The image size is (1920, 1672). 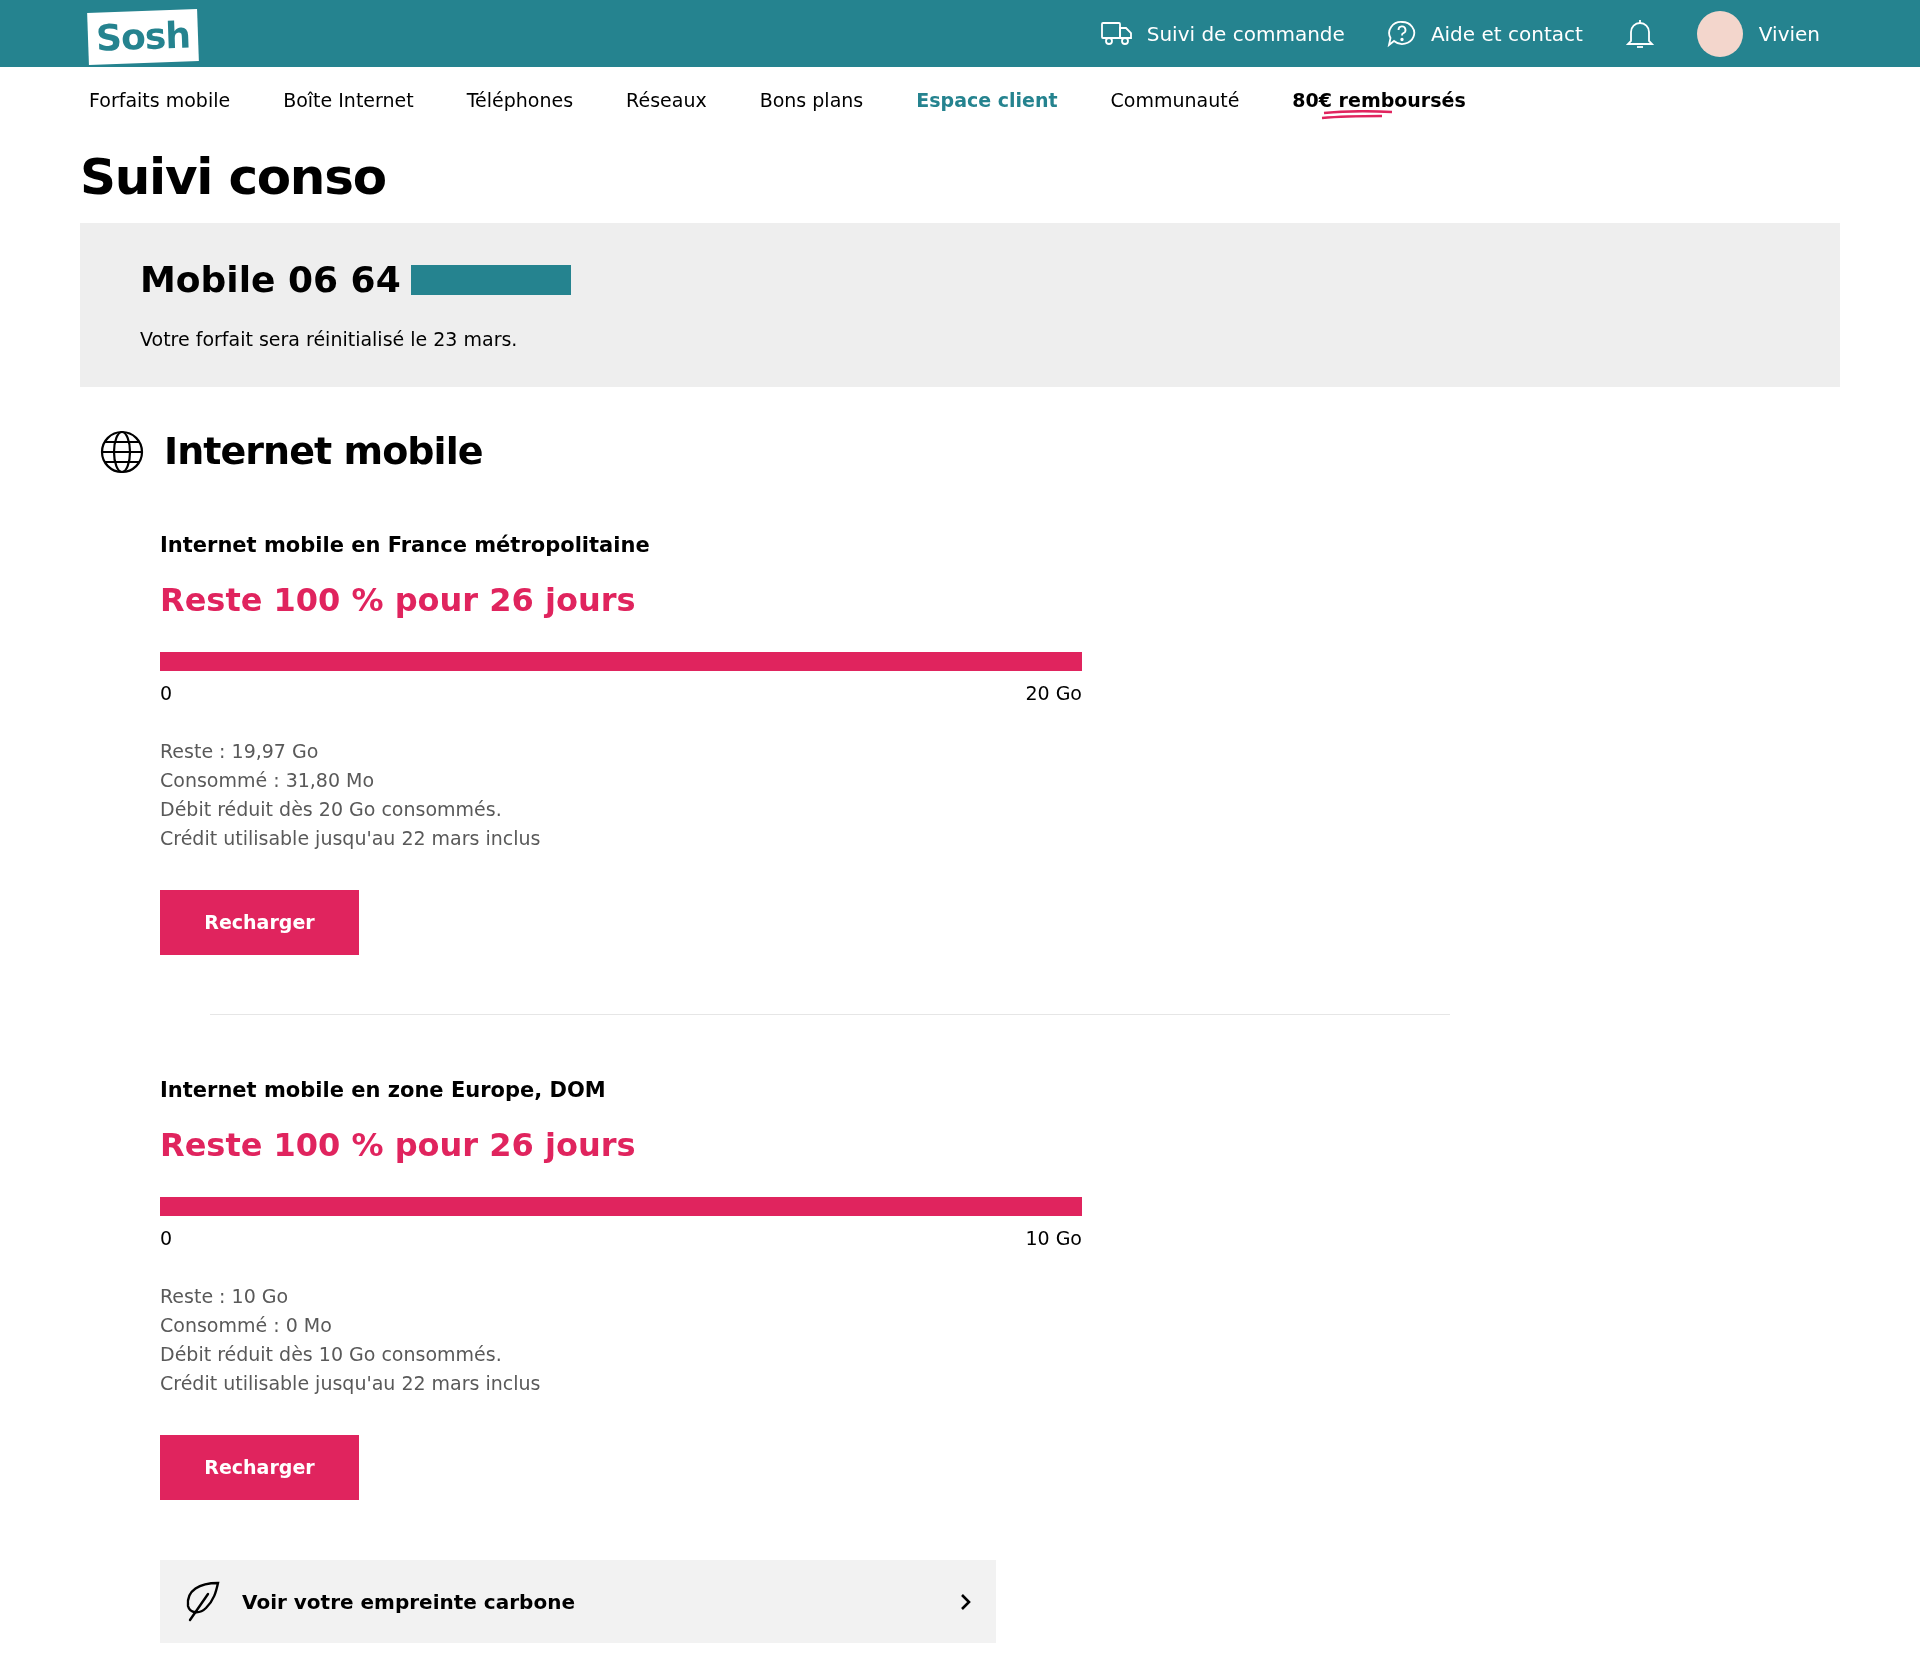 I want to click on carbon-link-label: Voir votre empreinte carbone, so click(x=409, y=1602).